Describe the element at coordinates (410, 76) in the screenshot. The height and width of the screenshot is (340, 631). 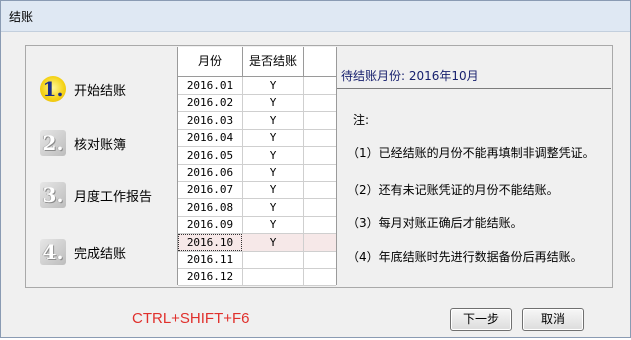
I see `pending-month-label: 待结账月份: 2016年10月` at that location.